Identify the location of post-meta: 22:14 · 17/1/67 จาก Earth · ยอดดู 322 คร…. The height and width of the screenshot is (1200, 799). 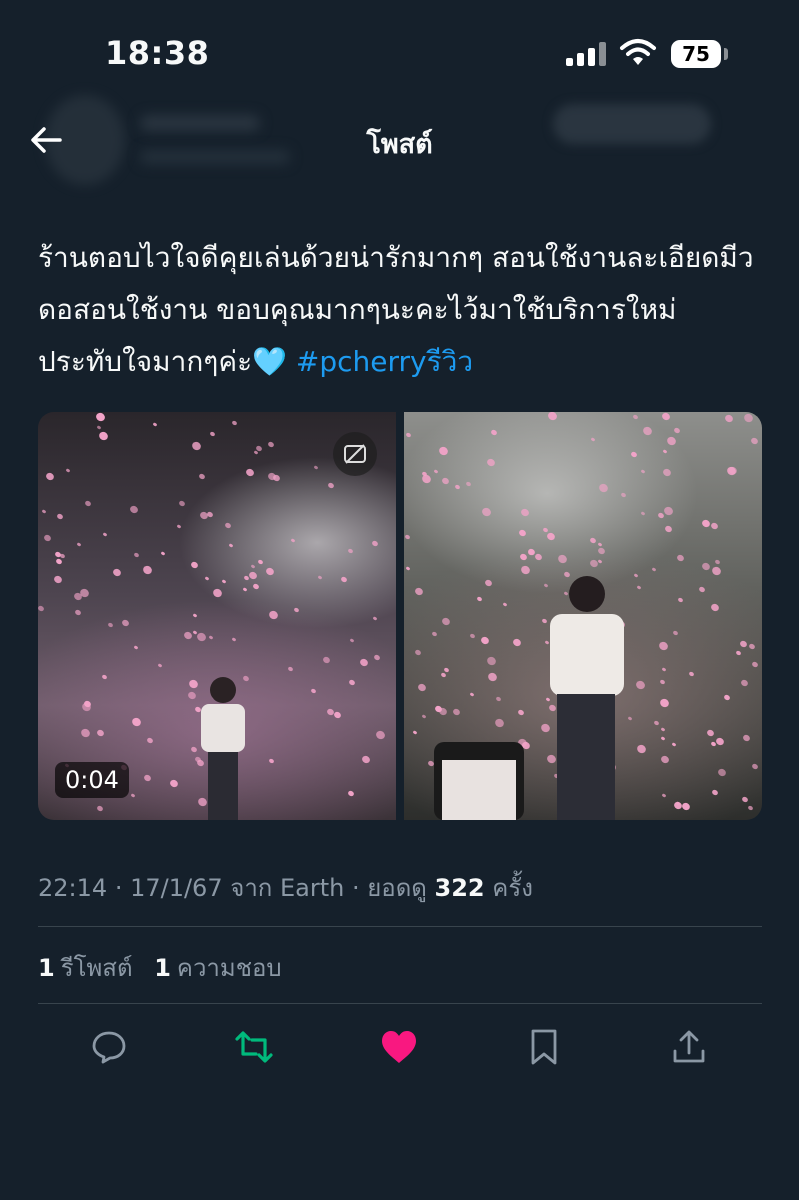
(285, 888).